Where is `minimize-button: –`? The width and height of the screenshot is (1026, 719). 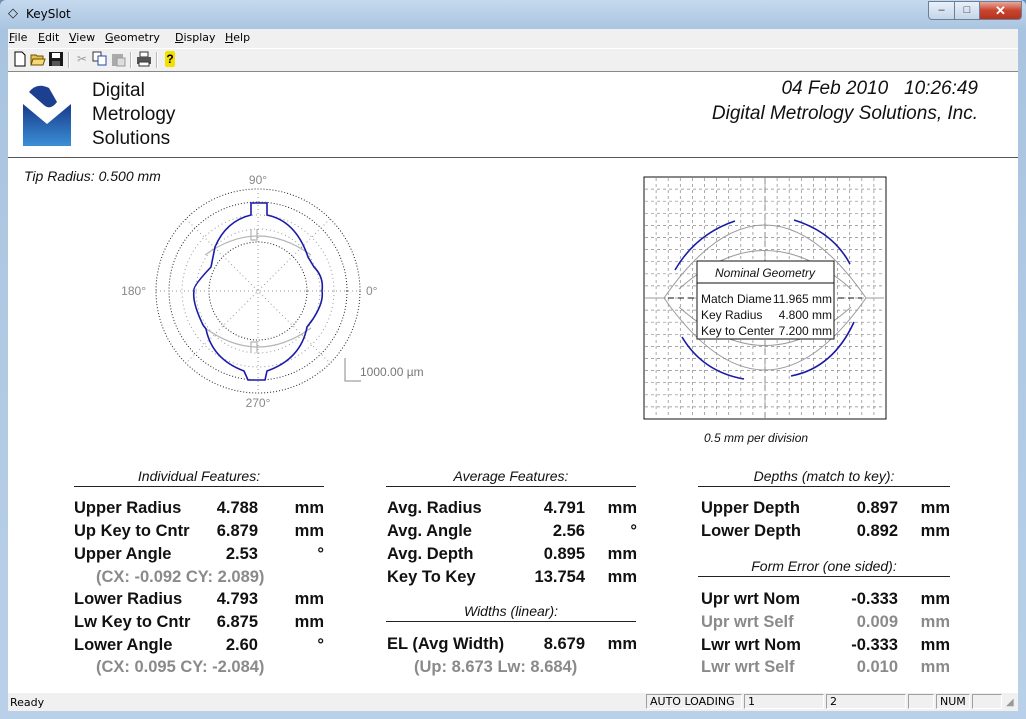 minimize-button: – is located at coordinates (941, 10).